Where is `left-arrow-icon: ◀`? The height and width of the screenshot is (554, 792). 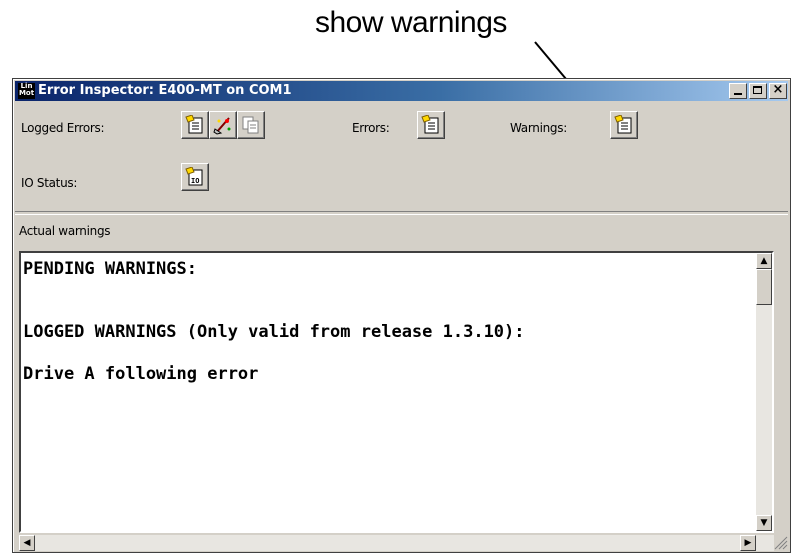 left-arrow-icon: ◀ is located at coordinates (27, 543).